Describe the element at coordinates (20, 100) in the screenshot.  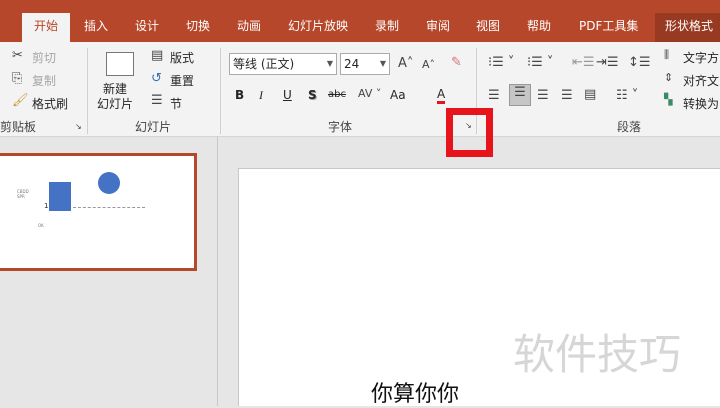
I see `brush-icon: 🖌` at that location.